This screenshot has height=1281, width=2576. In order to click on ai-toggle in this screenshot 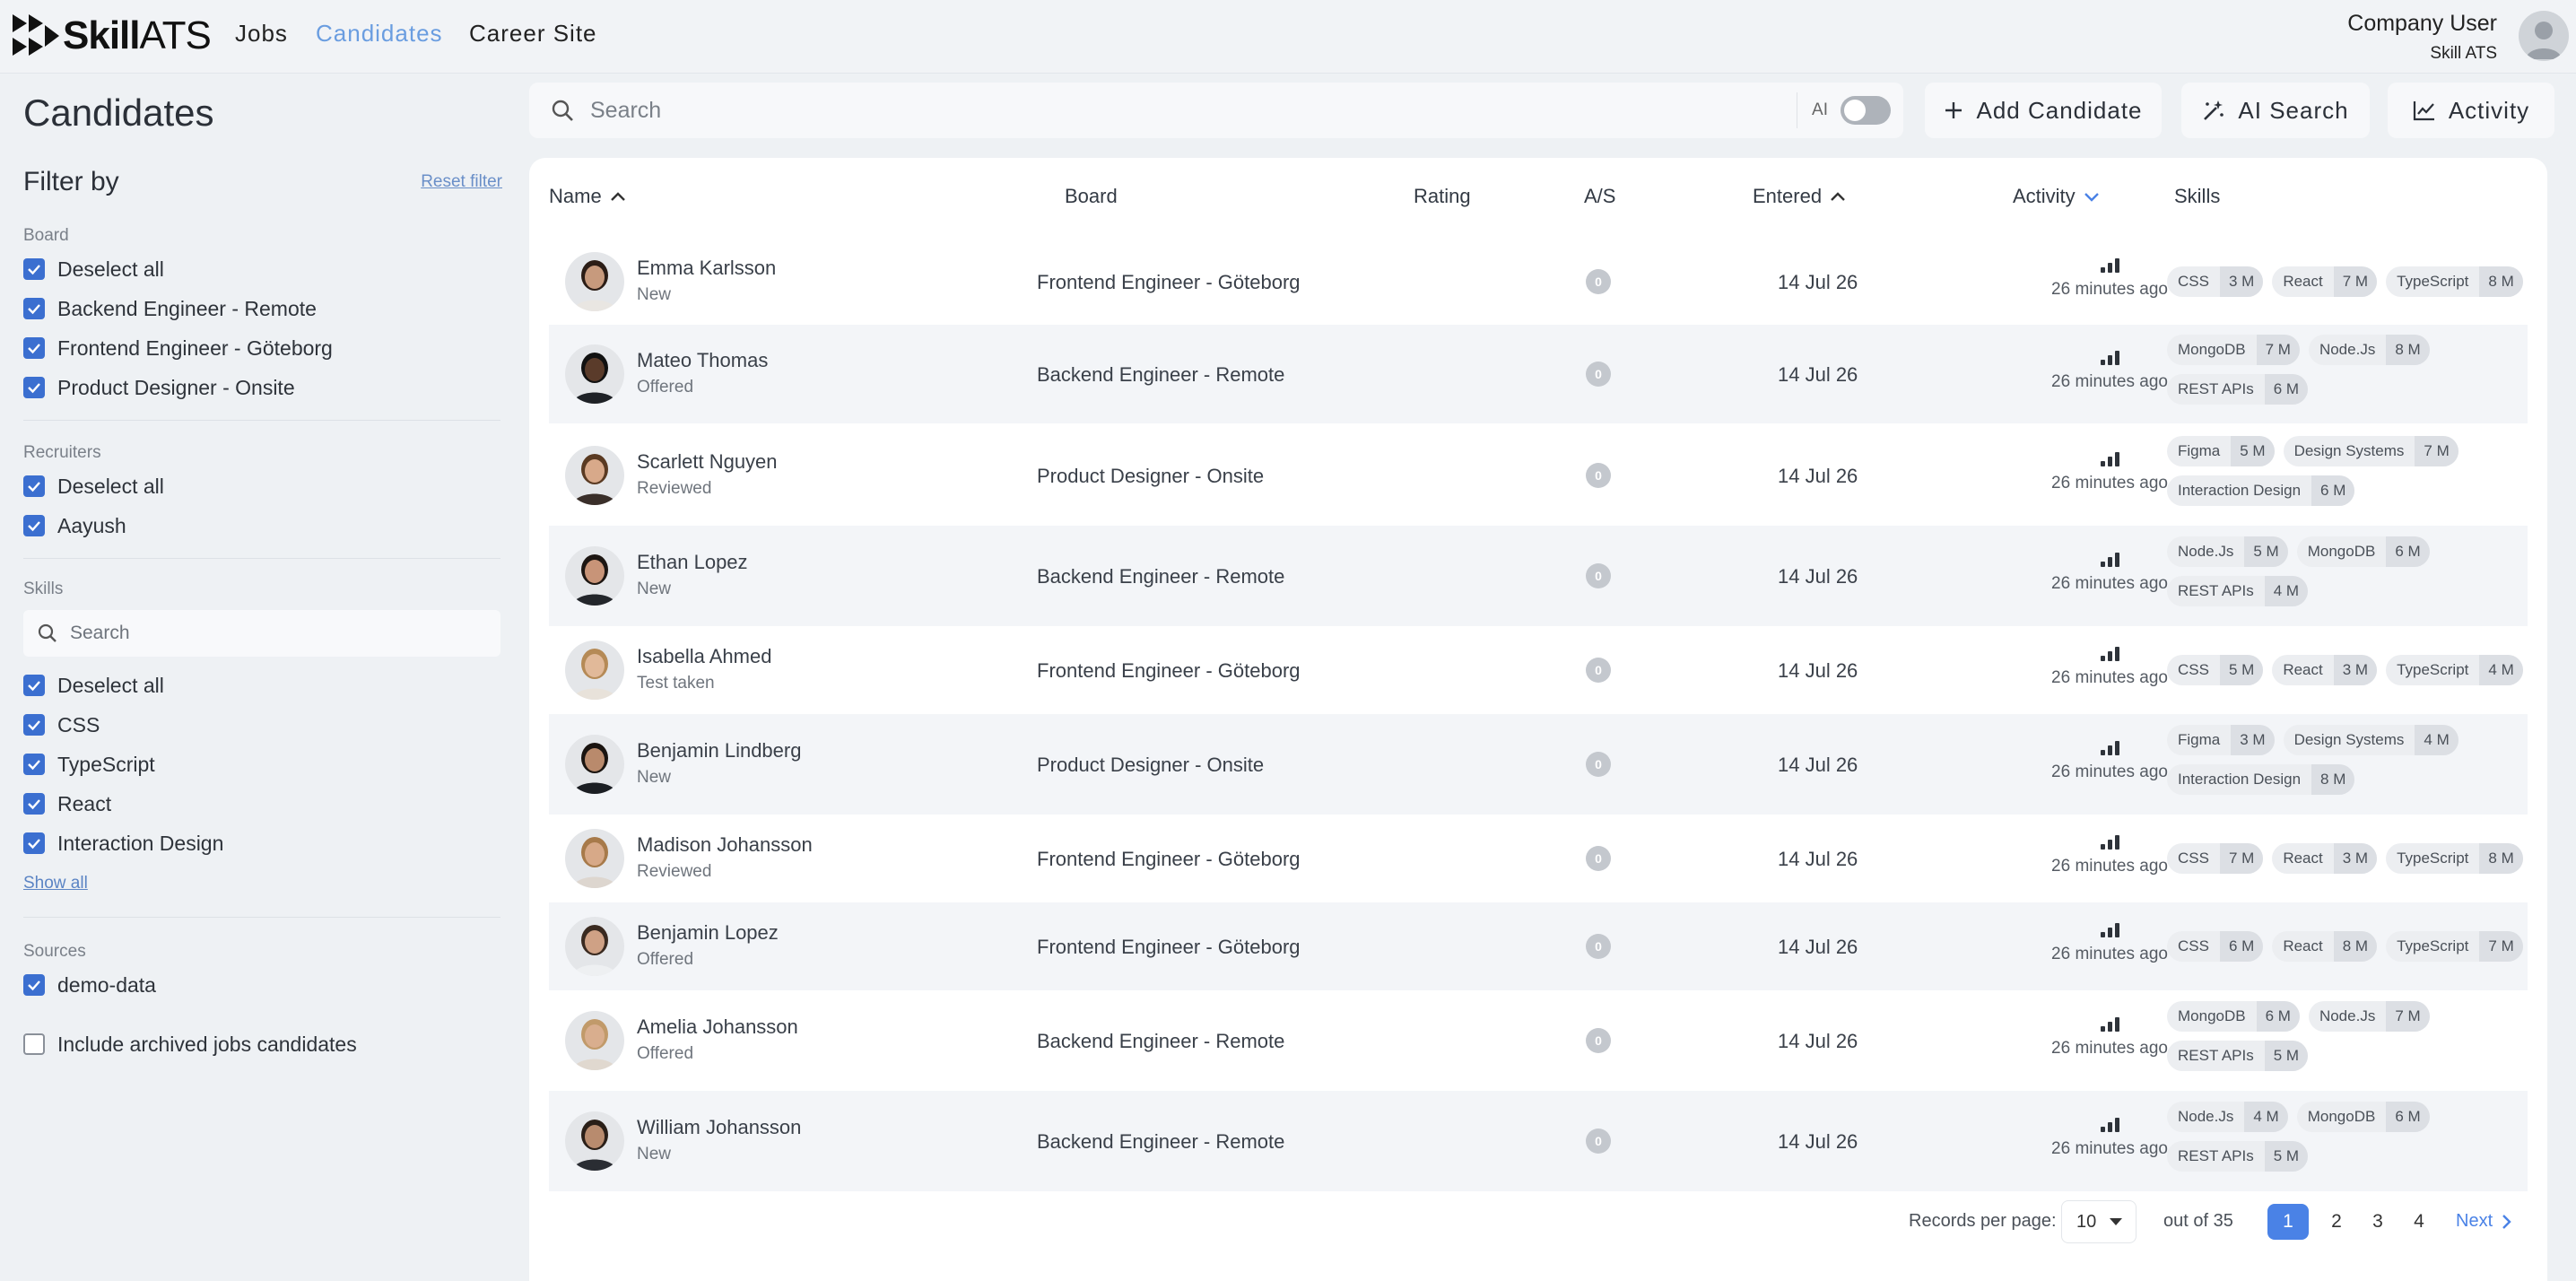, I will do `click(1866, 110)`.